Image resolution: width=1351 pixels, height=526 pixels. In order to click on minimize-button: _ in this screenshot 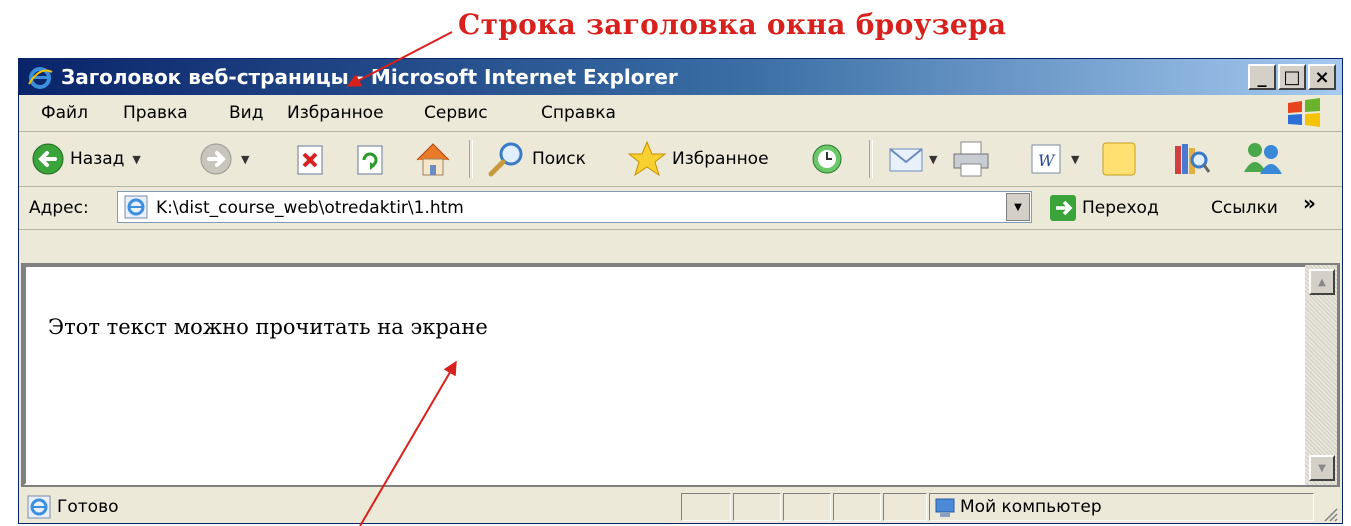, I will do `click(1262, 77)`.